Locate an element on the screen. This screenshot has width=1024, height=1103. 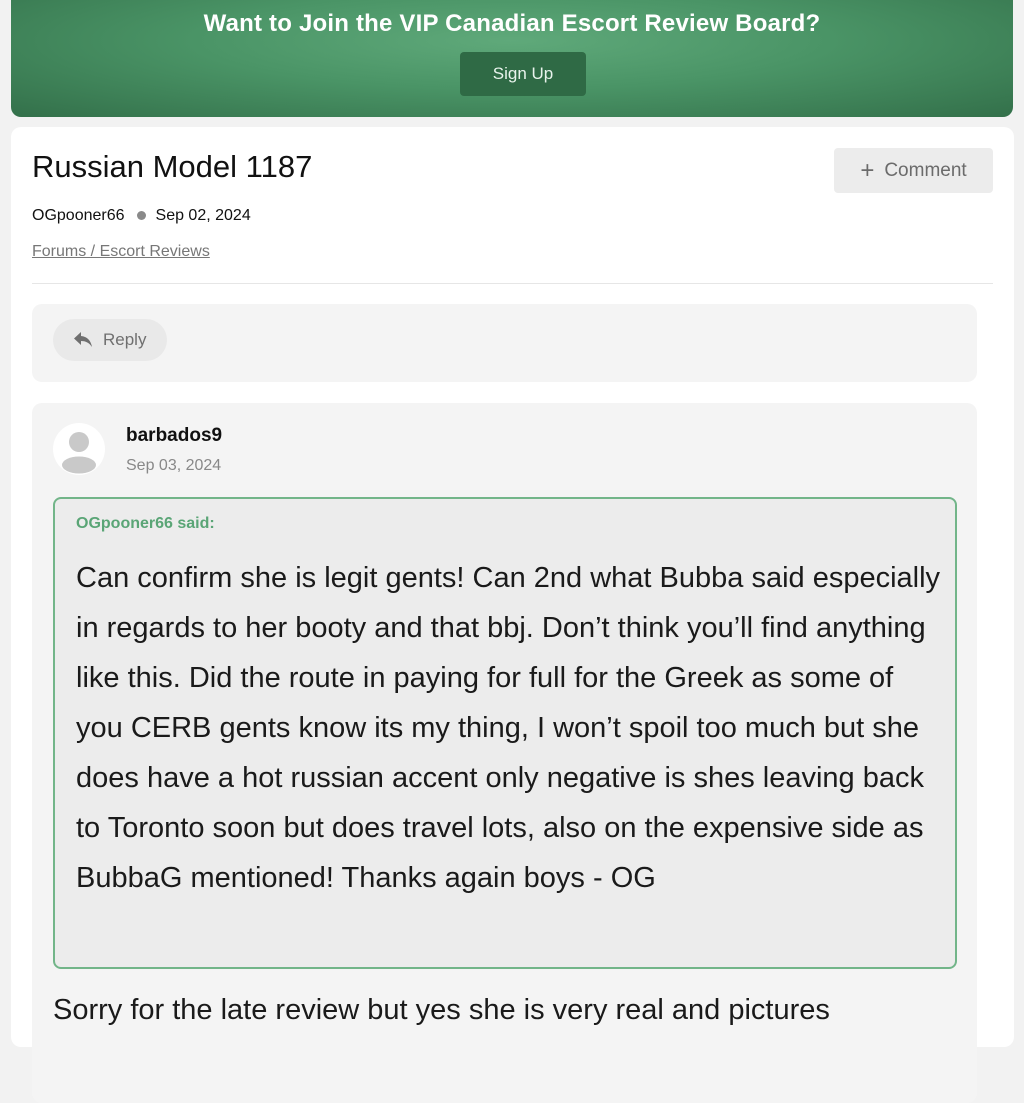
comment-button: + Comment is located at coordinates (913, 170).